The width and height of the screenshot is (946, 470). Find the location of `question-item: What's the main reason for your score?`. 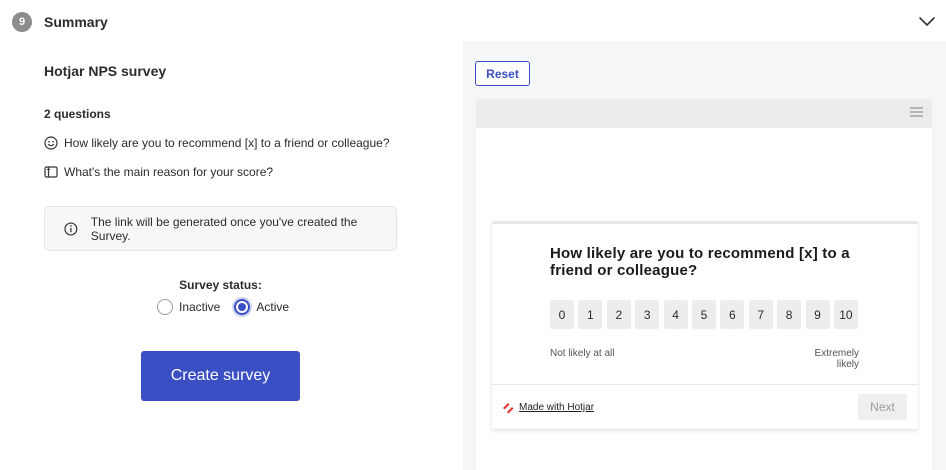

question-item: What's the main reason for your score? is located at coordinates (158, 172).